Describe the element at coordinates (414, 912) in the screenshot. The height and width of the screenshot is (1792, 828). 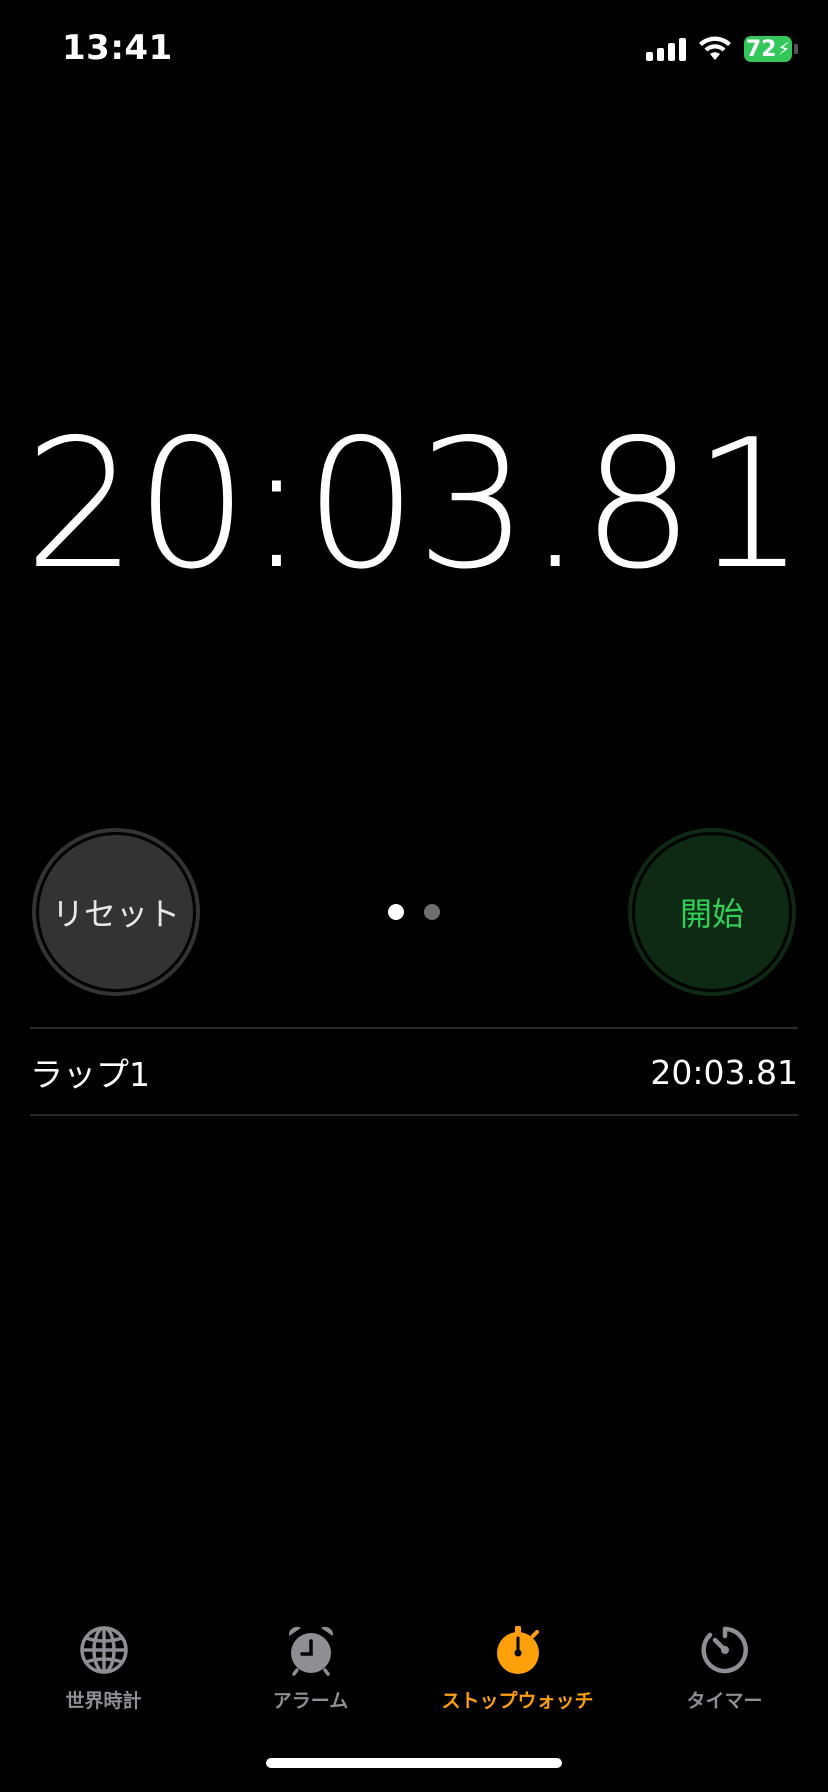
I see `page-indicator` at that location.